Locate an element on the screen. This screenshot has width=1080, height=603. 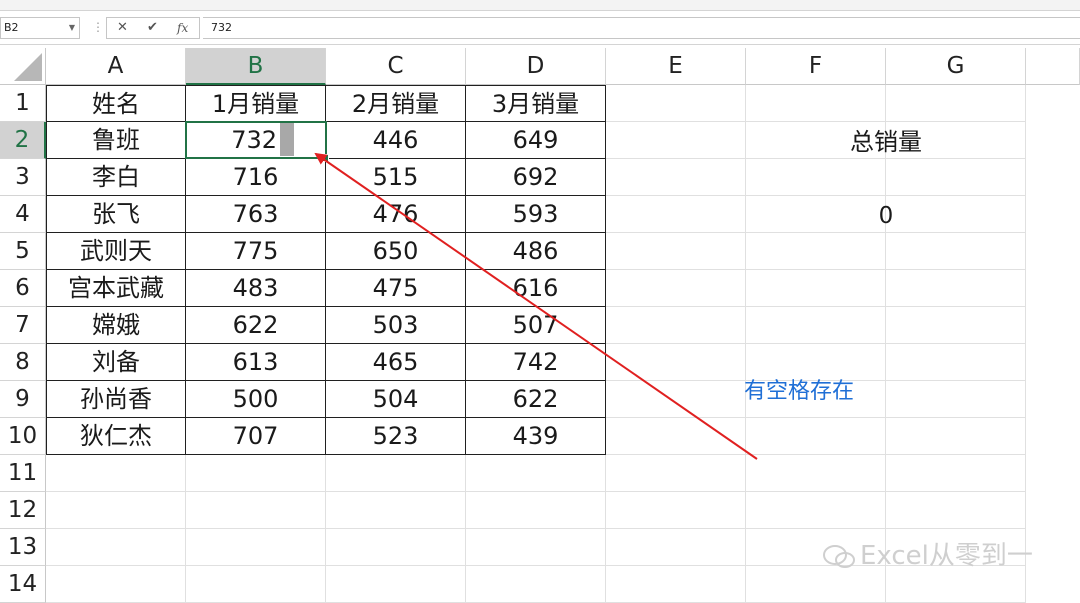
table-cell: 763 is located at coordinates (256, 214).